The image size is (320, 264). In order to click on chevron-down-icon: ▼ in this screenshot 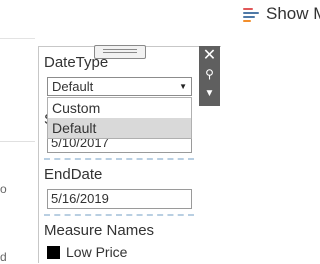, I will do `click(183, 86)`.